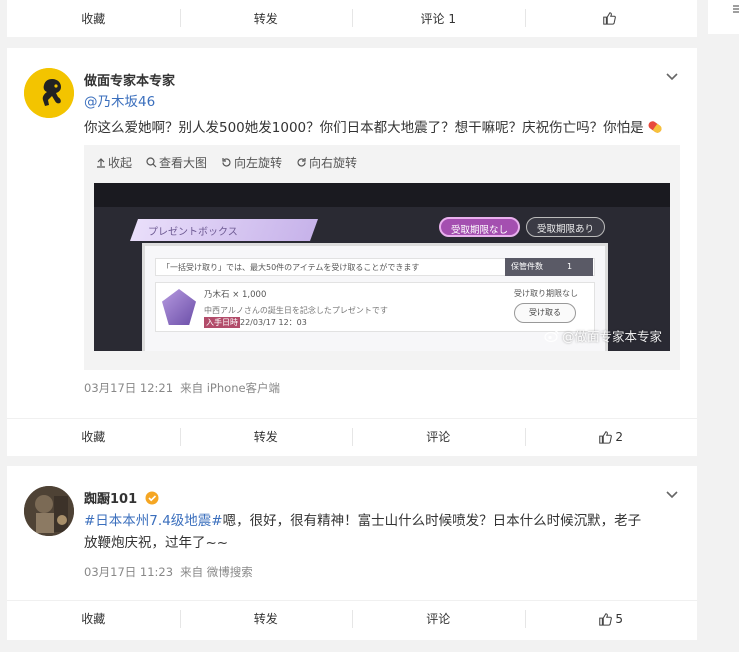 The width and height of the screenshot is (739, 652). Describe the element at coordinates (128, 572) in the screenshot. I see `post-date: 03月17日 11:23` at that location.